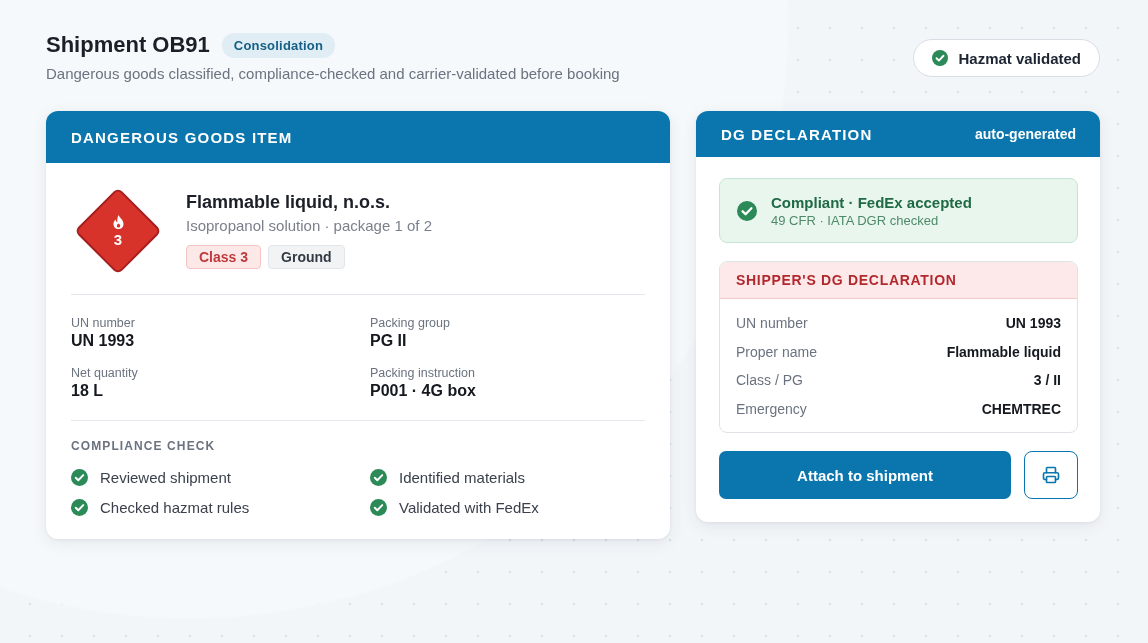 This screenshot has width=1148, height=643. Describe the element at coordinates (182, 137) in the screenshot. I see `card-title: DANGEROUS GOODS ITEM` at that location.